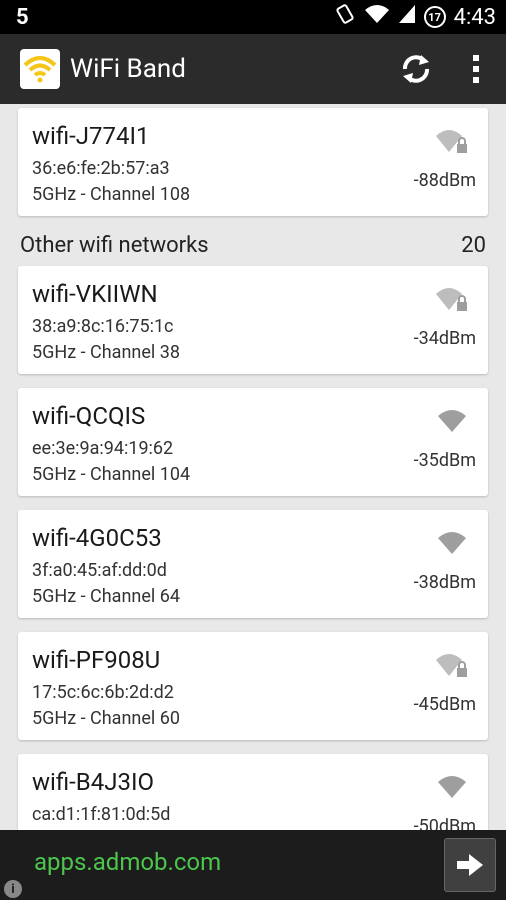 The image size is (506, 900). What do you see at coordinates (111, 194) in the screenshot?
I see `network-band: 5GHz - Channel 108` at bounding box center [111, 194].